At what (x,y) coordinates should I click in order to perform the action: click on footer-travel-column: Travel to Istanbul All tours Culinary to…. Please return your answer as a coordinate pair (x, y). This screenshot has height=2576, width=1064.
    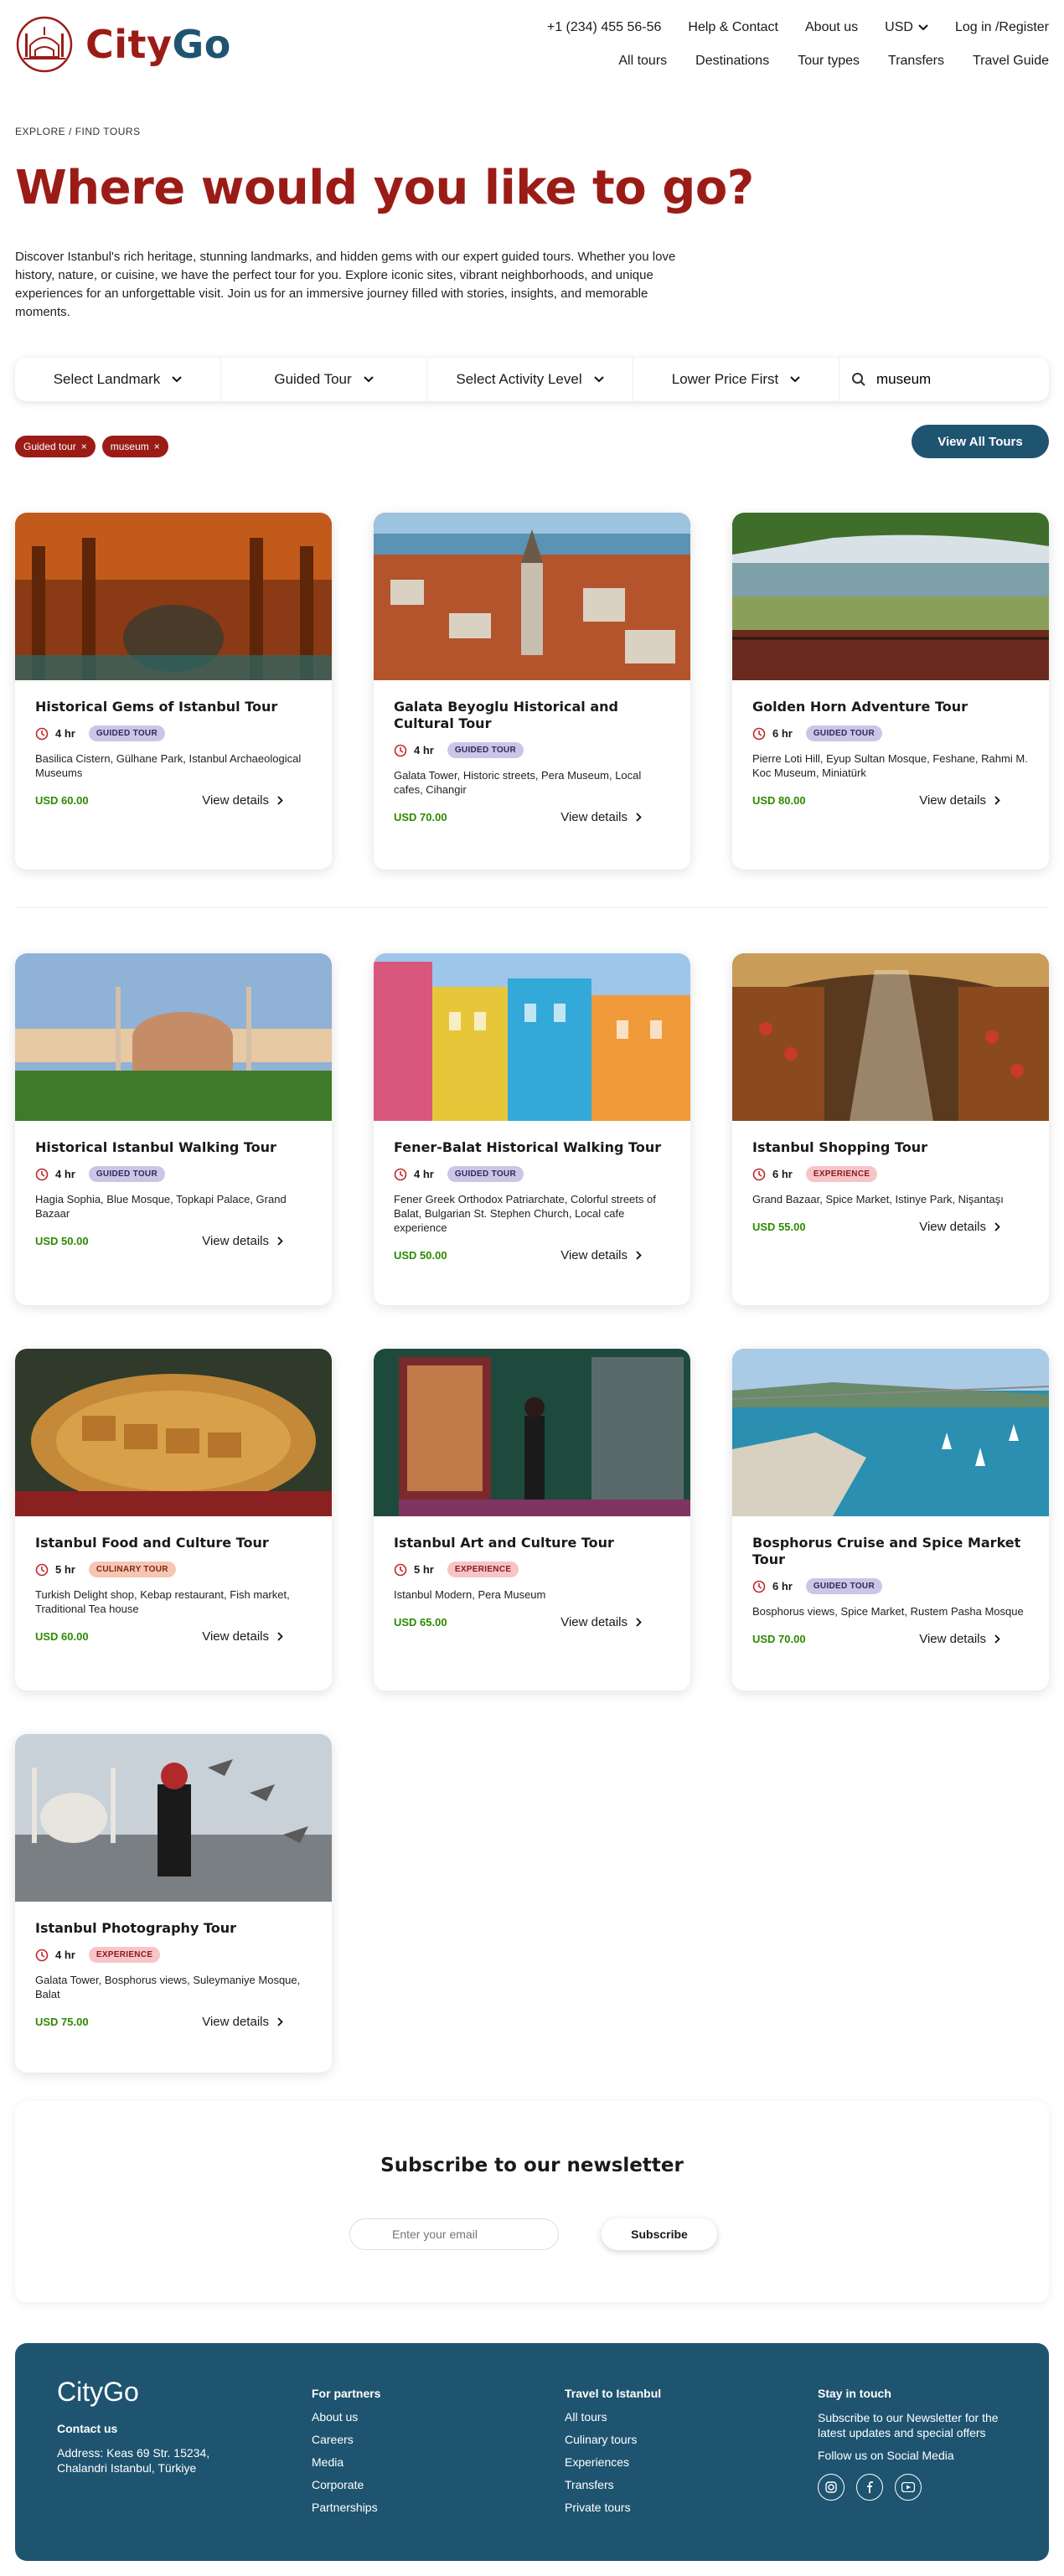
    Looking at the image, I should click on (613, 2455).